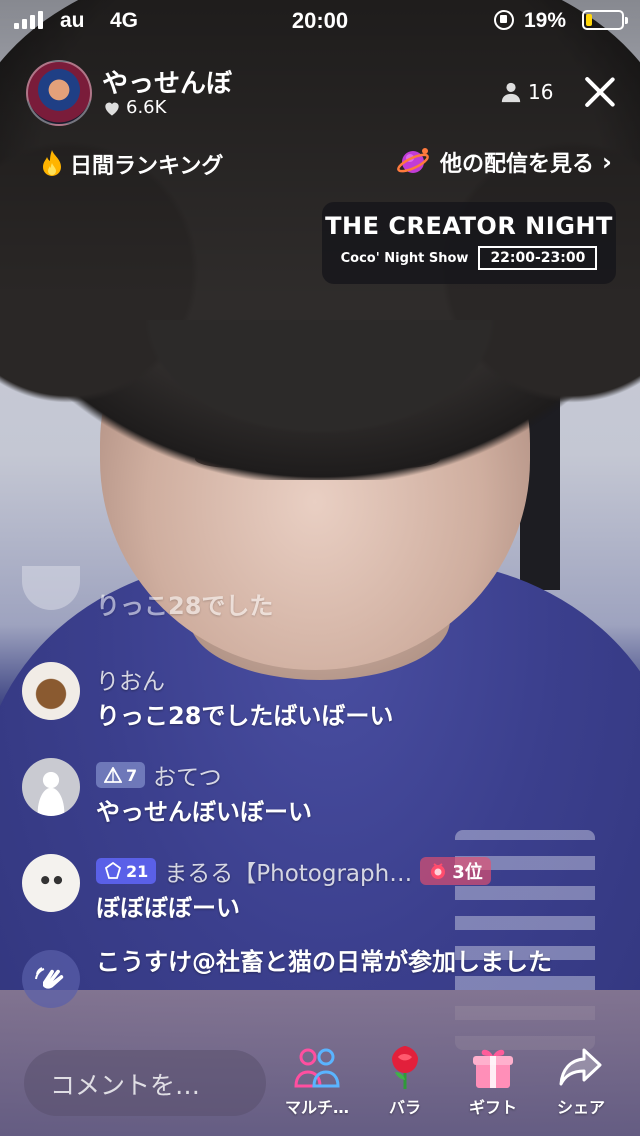 The height and width of the screenshot is (1136, 640). I want to click on rose-button: バラ, so click(405, 1082).